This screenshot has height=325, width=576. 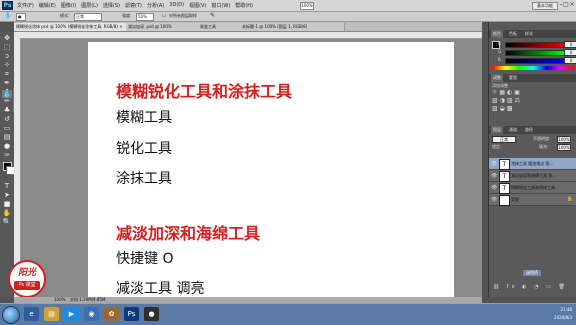 What do you see at coordinates (307, 6) in the screenshot?
I see `zoom-level-select: 100%` at bounding box center [307, 6].